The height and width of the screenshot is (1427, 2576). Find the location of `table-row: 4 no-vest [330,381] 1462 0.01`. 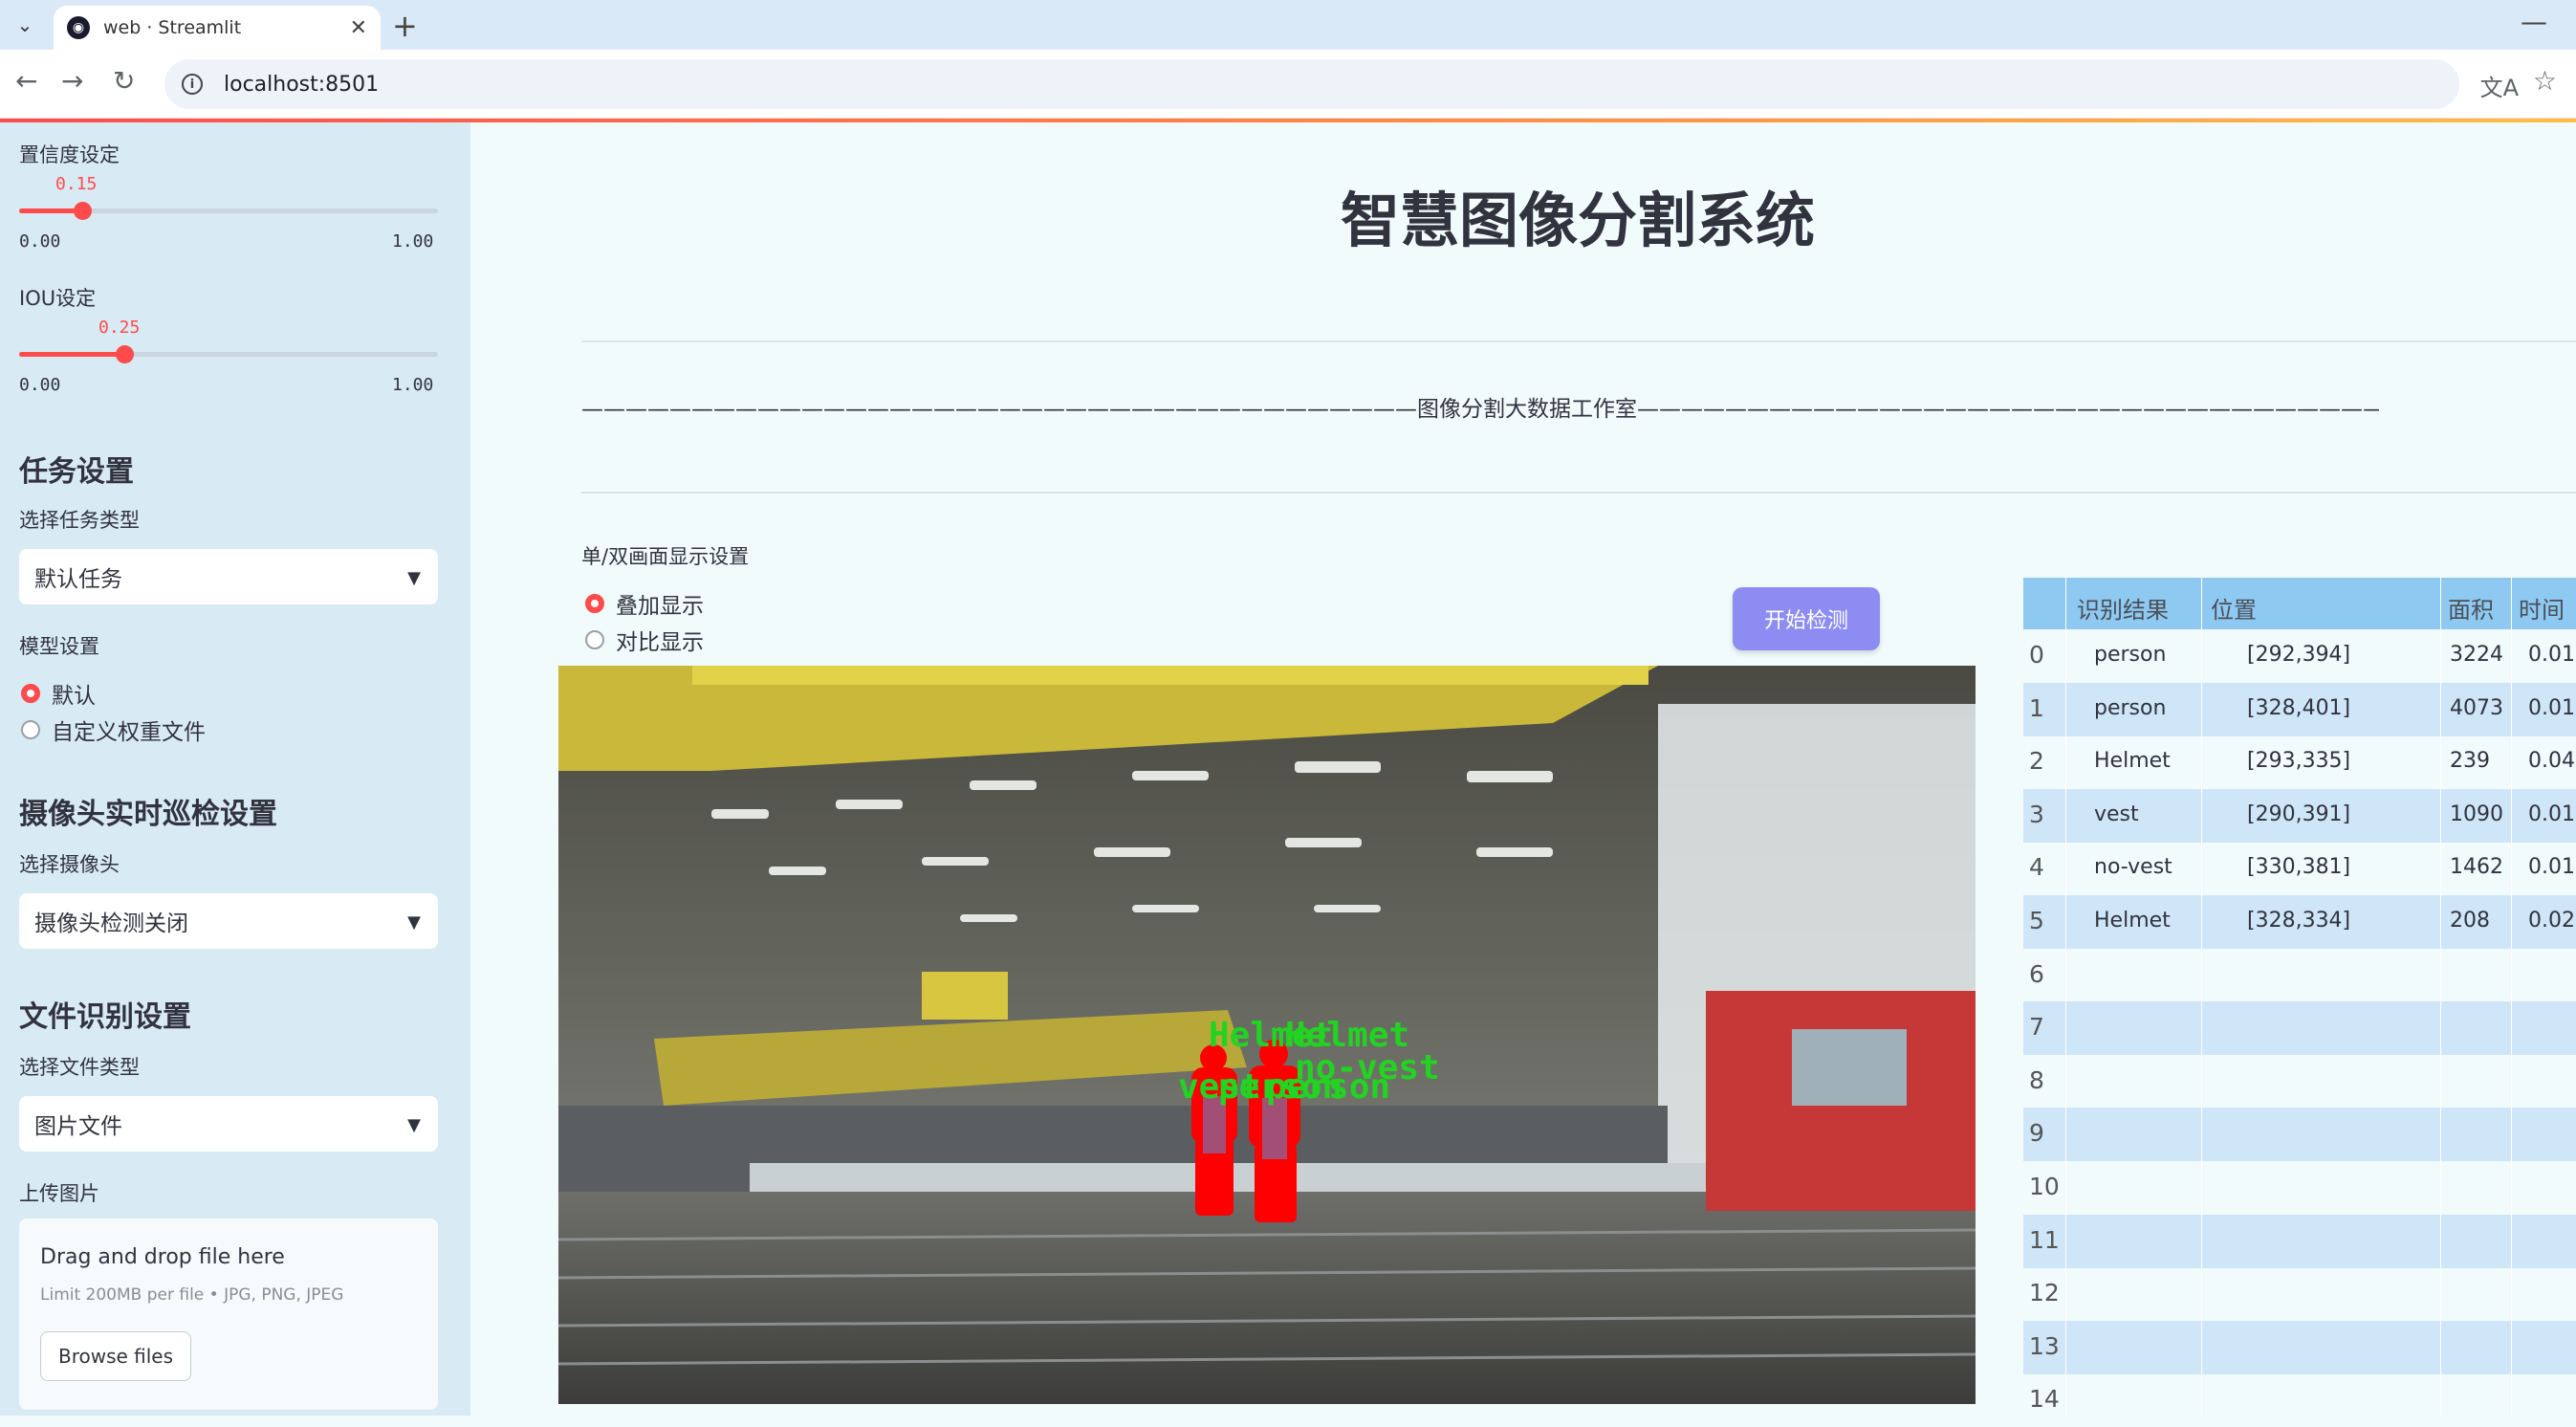

table-row: 4 no-vest [330,381] 1462 0.01 is located at coordinates (2299, 869).